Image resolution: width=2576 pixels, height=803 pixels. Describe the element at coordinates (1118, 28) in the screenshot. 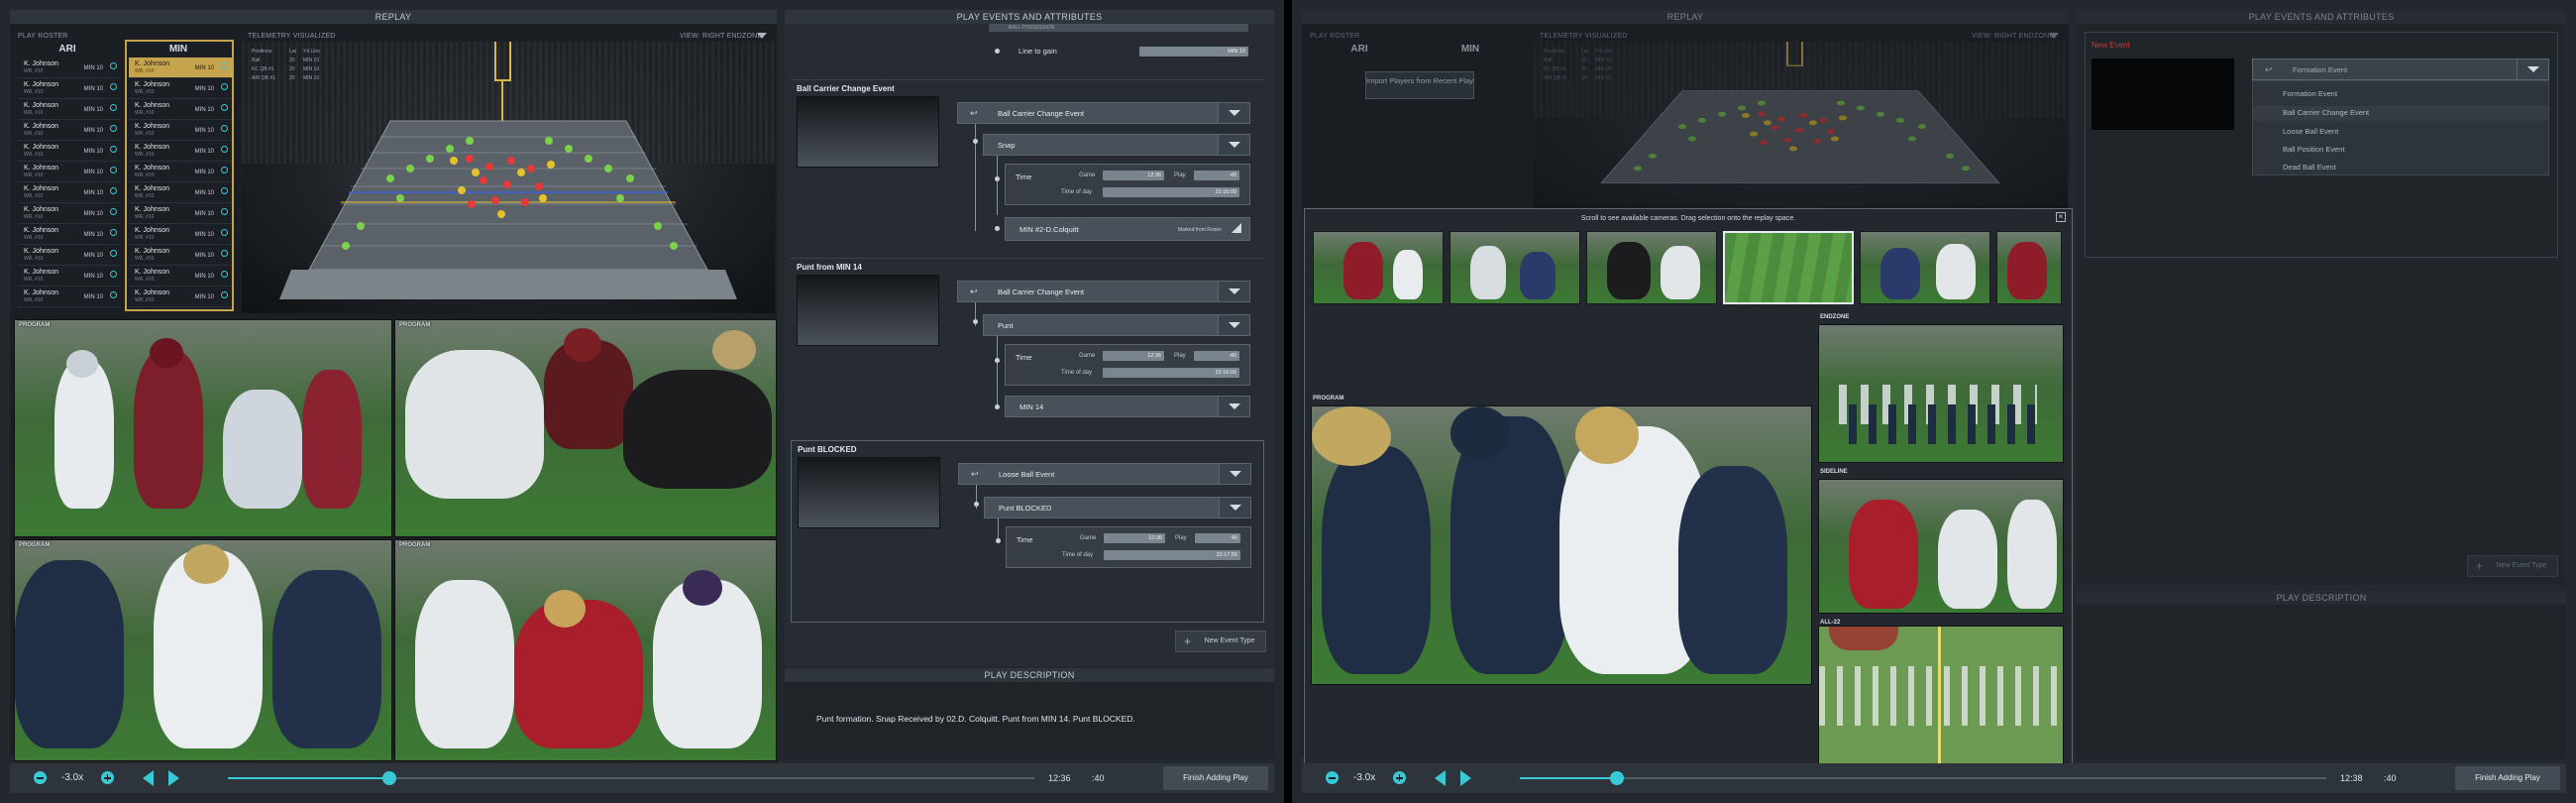

I see `ball-possession-row: BALL POSSESSION` at that location.